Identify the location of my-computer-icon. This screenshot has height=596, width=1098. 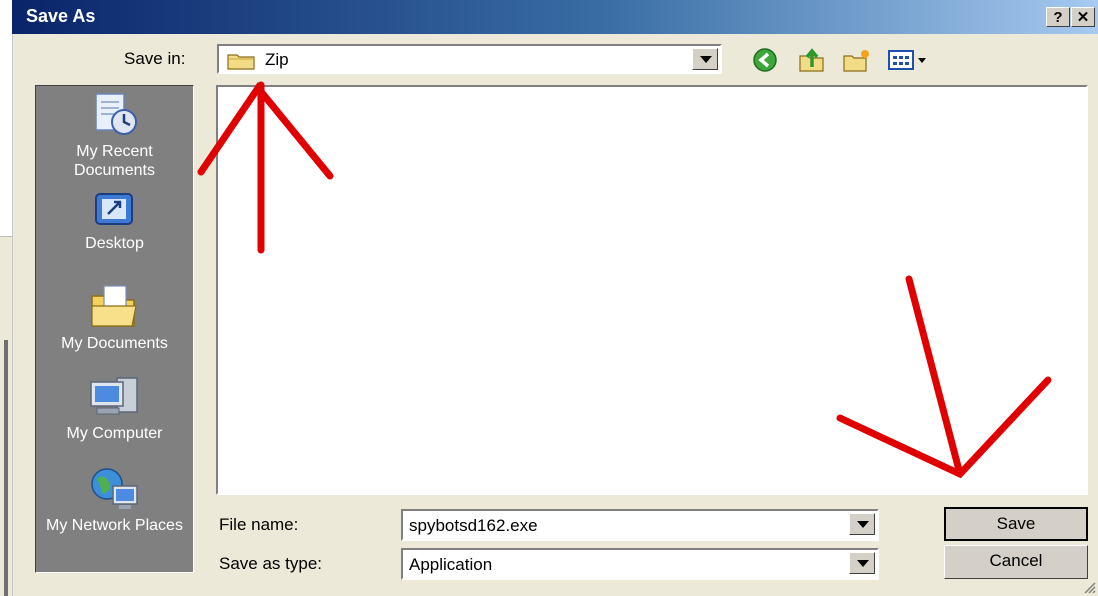
(113, 396).